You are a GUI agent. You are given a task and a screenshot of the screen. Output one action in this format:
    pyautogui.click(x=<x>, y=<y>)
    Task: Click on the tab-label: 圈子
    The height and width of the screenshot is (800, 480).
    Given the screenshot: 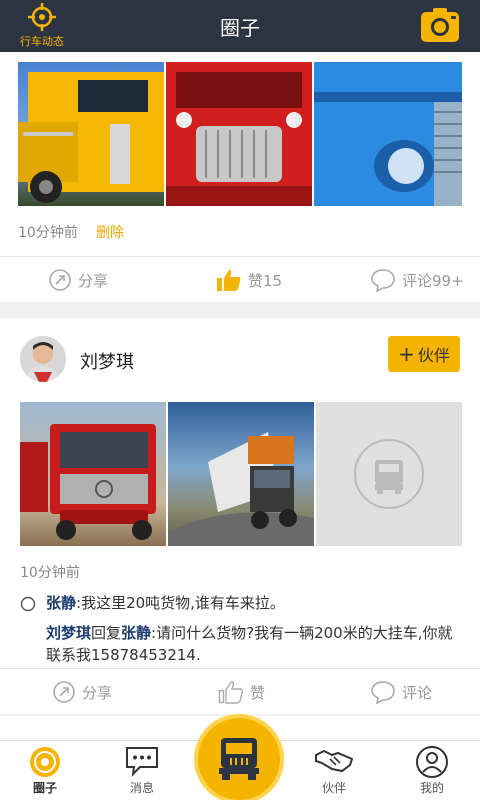 What is the action you would take?
    pyautogui.click(x=44, y=788)
    